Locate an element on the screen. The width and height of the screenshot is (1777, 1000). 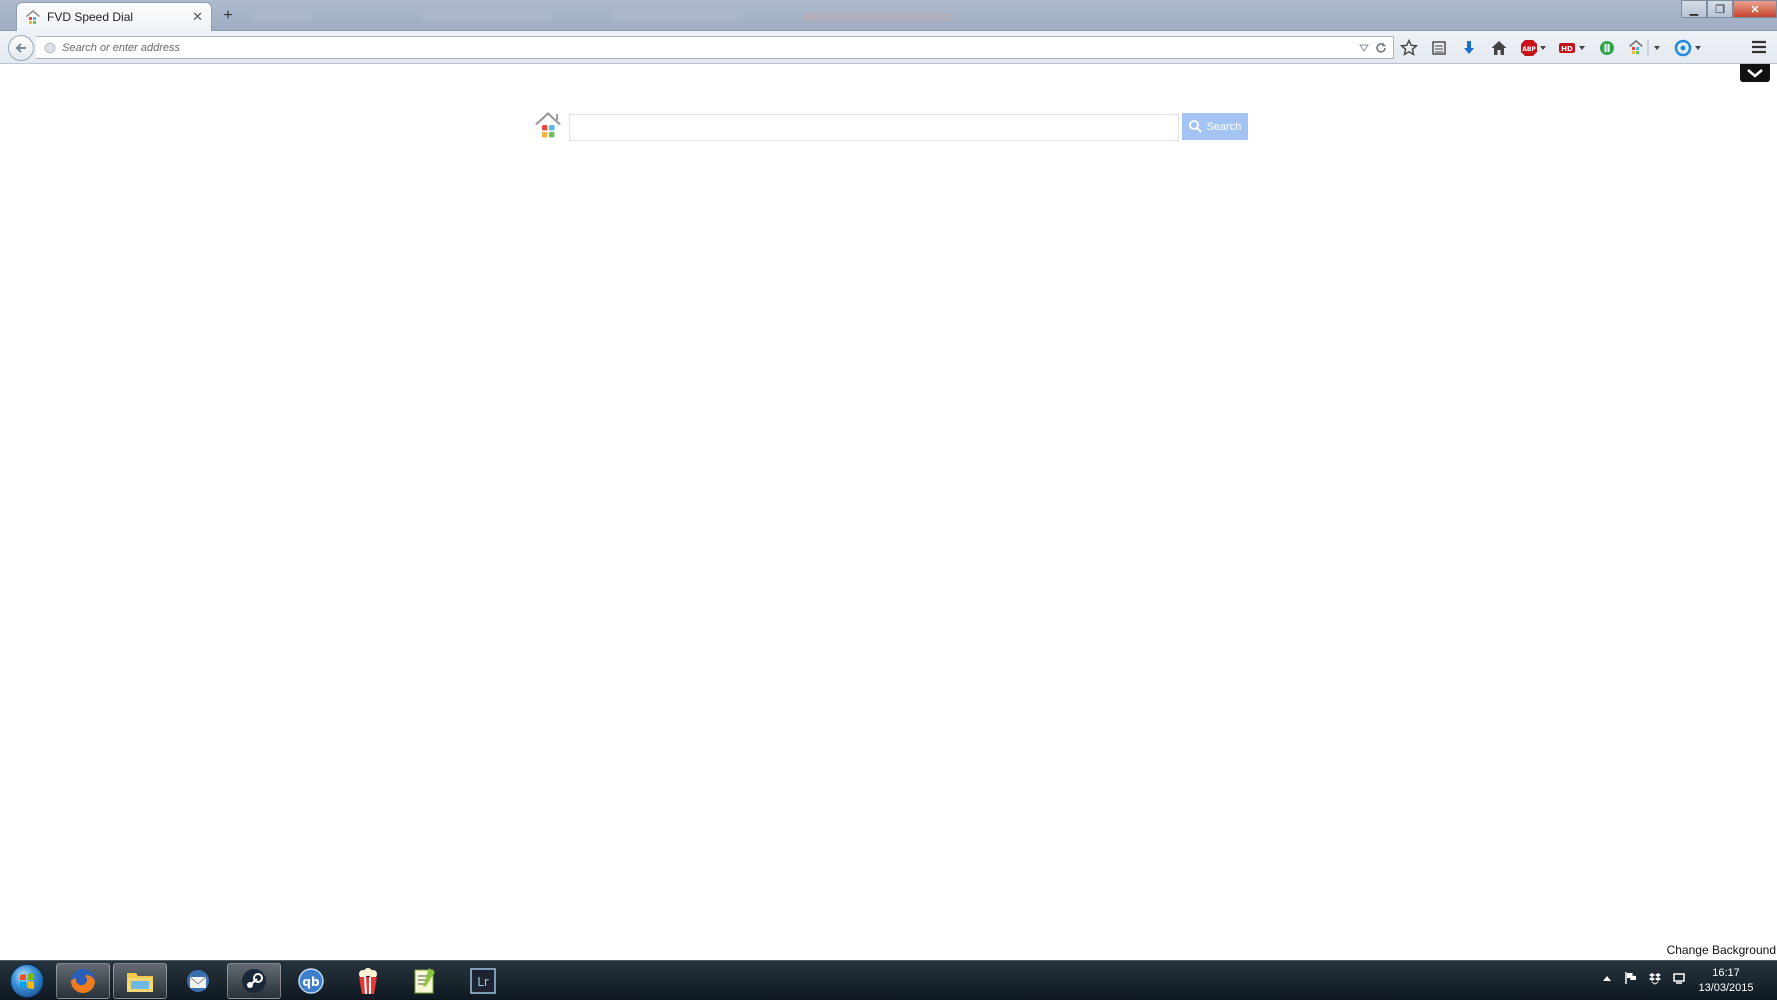
thunderbird-icon is located at coordinates (198, 981).